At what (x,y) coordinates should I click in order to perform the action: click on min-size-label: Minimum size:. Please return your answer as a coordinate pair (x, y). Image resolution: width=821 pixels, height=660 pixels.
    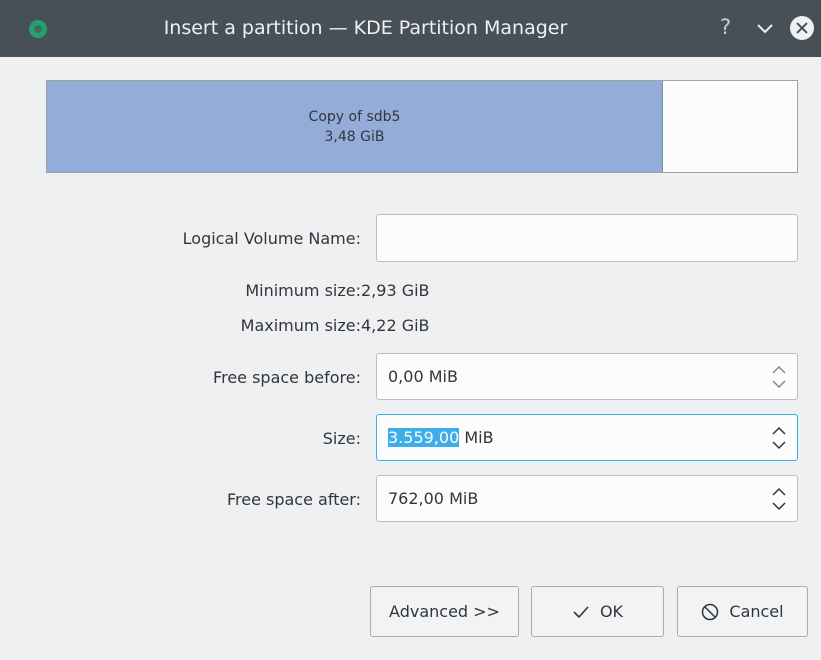
    Looking at the image, I should click on (303, 290).